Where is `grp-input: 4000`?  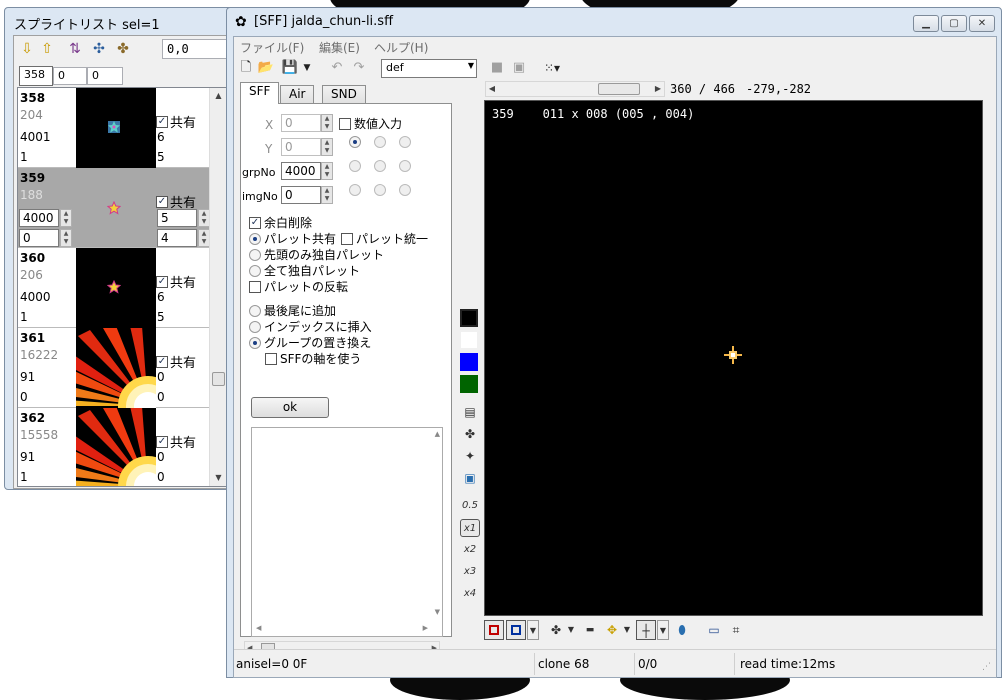 grp-input: 4000 is located at coordinates (301, 171).